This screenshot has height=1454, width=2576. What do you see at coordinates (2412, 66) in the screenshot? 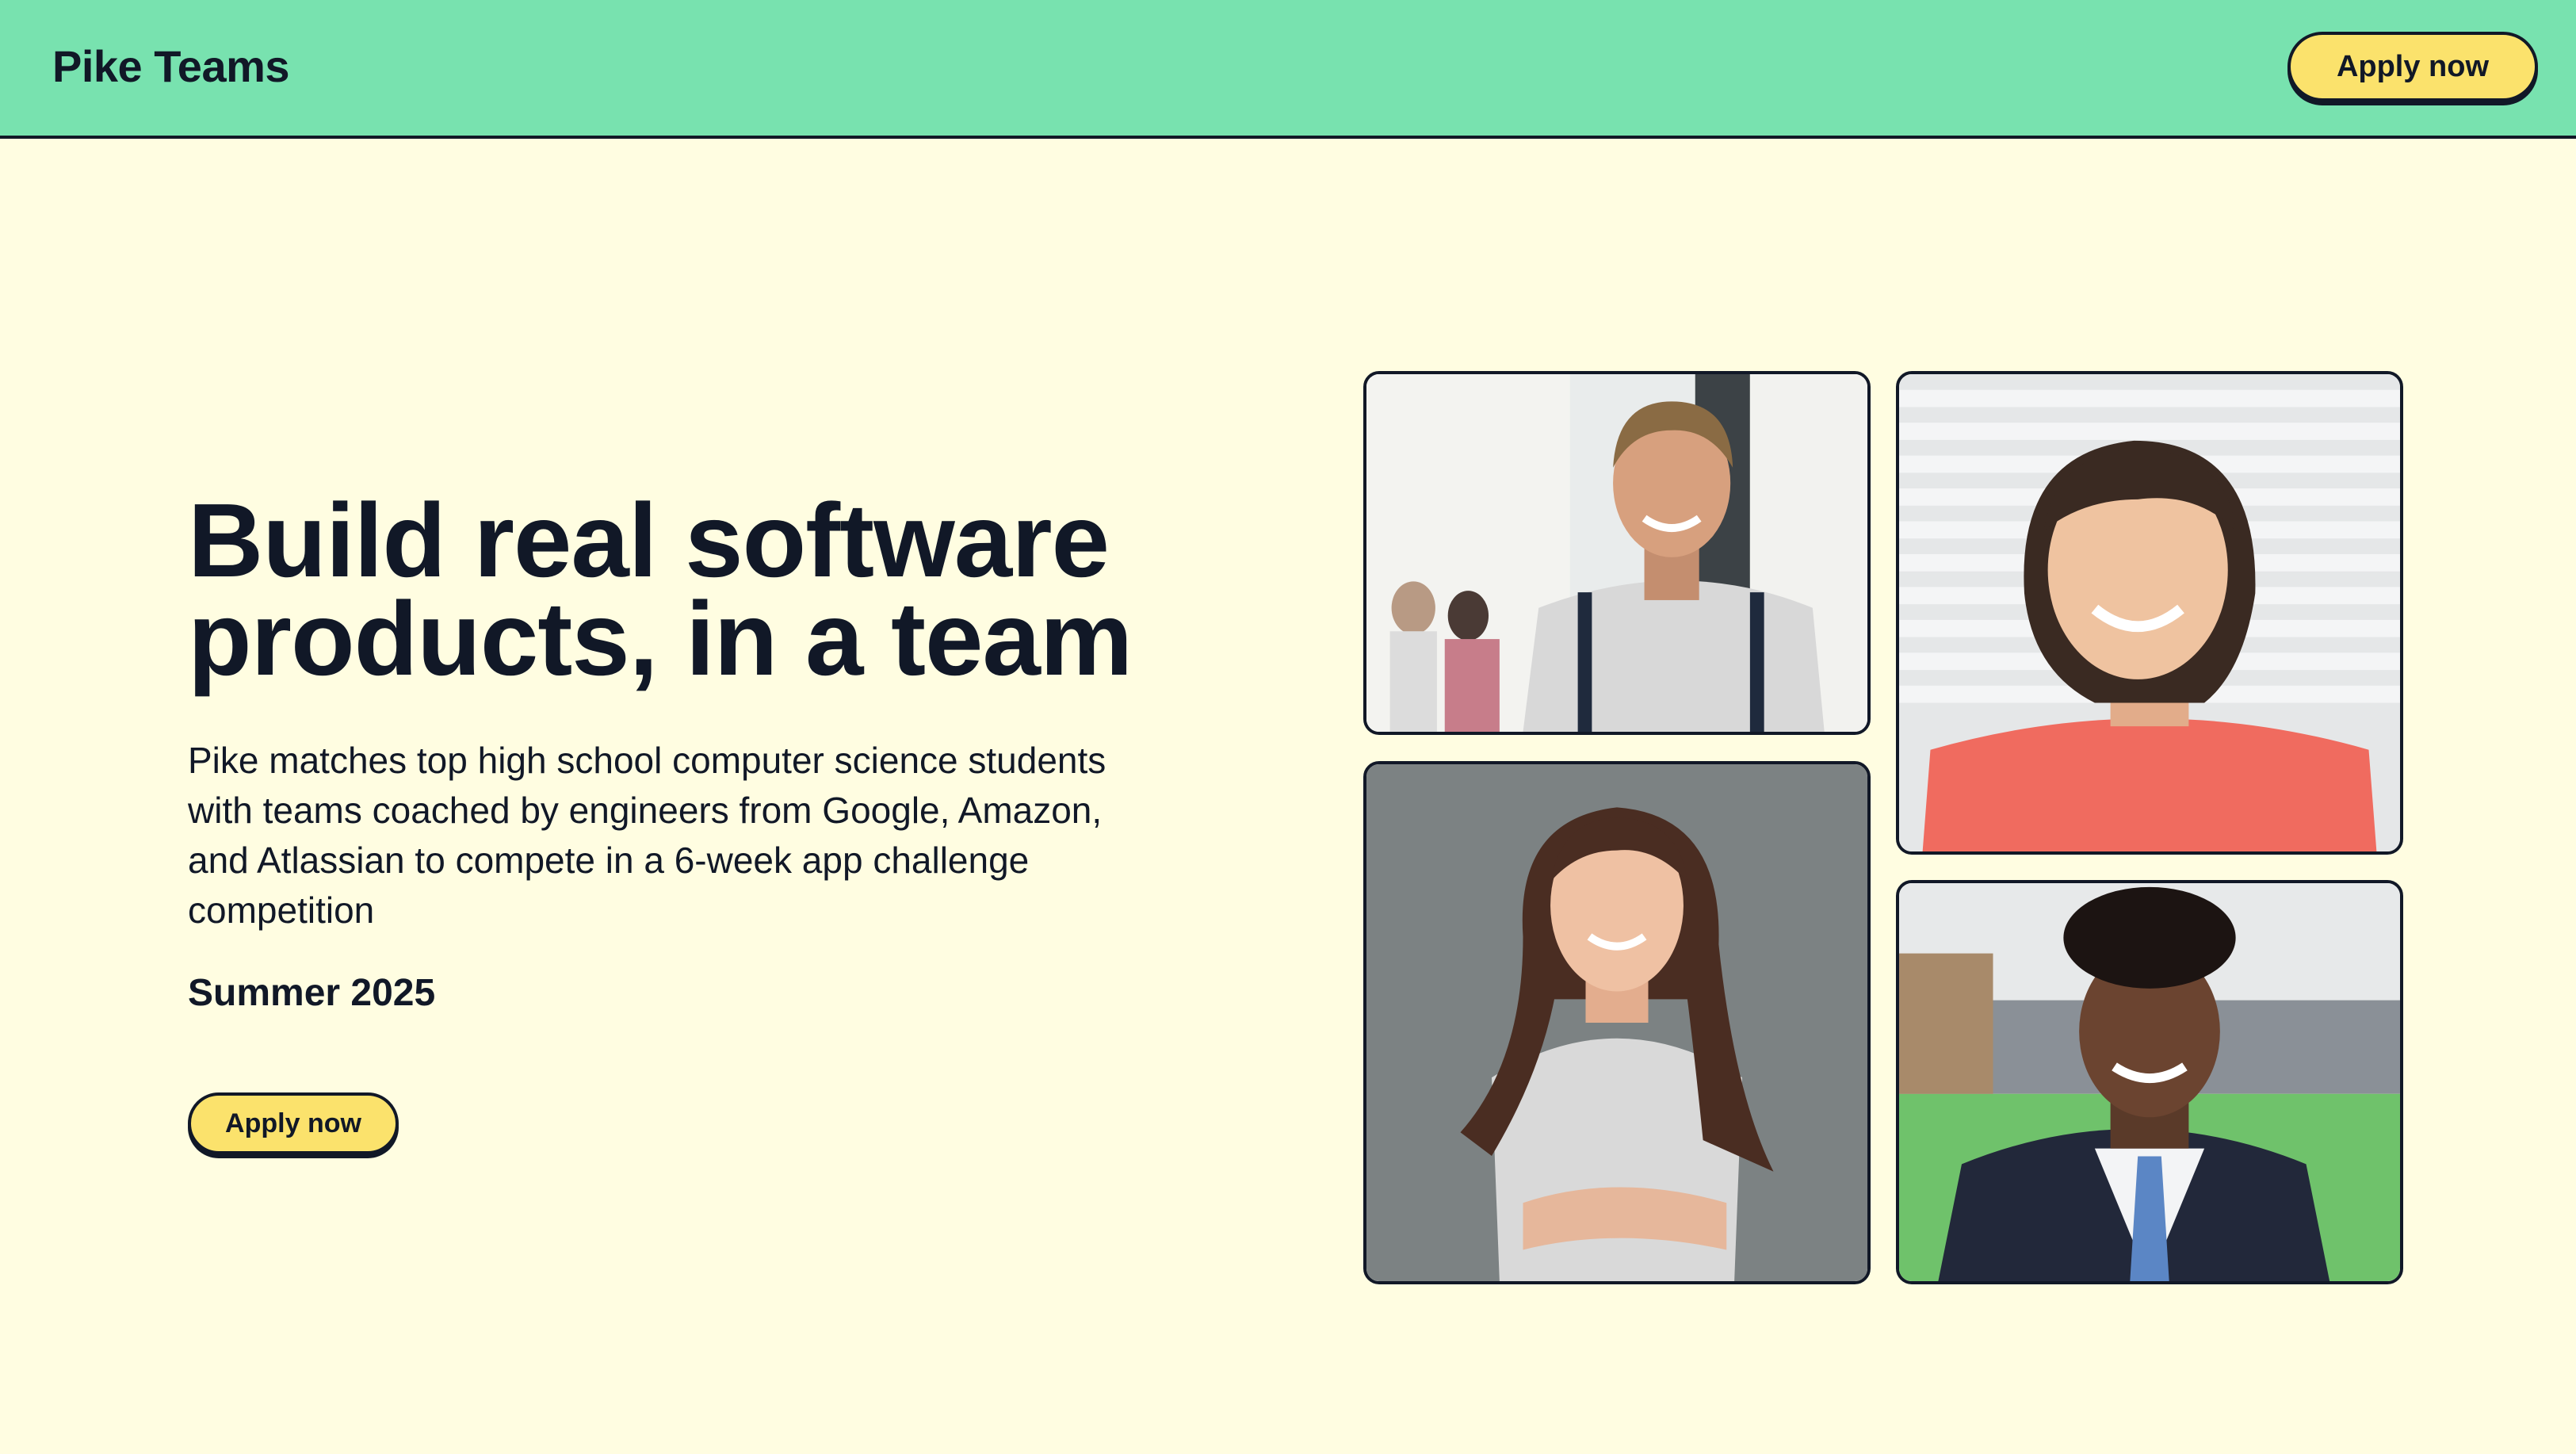
I see `nav-apply-button: Apply now` at bounding box center [2412, 66].